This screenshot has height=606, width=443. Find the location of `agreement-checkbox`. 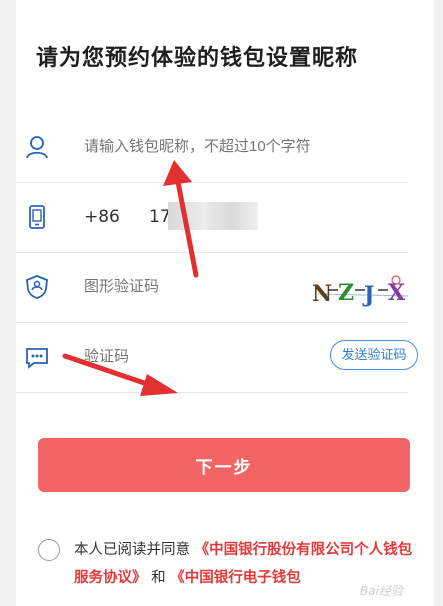

agreement-checkbox is located at coordinates (49, 550).